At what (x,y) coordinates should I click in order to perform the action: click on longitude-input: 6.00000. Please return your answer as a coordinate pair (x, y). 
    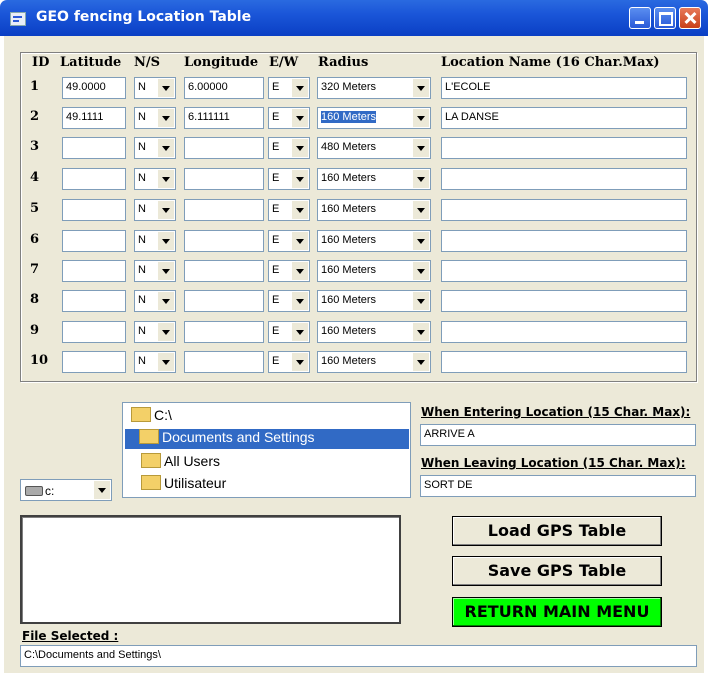
    Looking at the image, I should click on (224, 88).